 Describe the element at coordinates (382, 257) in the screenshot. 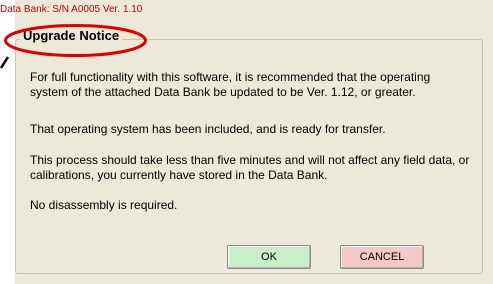

I see `cancel-button: CANCEL` at that location.